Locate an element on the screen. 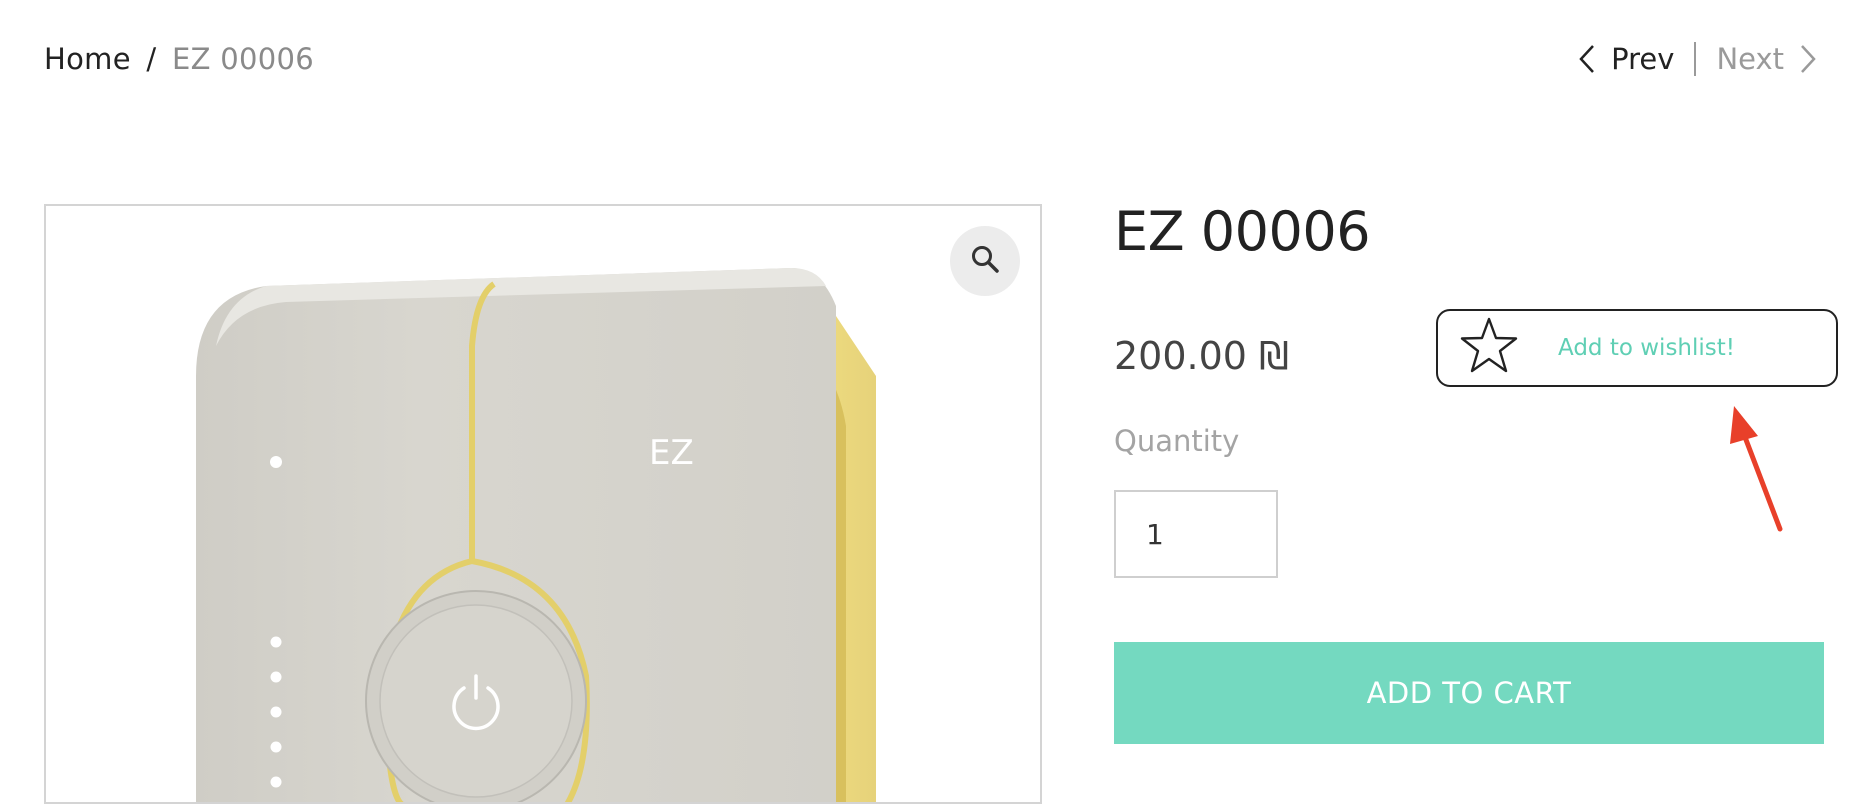  product-pager: Prev Next is located at coordinates (1697, 59).